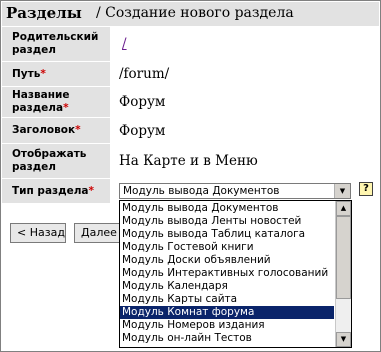 The image size is (381, 352). Describe the element at coordinates (343, 339) in the screenshot. I see `scroll-down-icon: ▼` at that location.